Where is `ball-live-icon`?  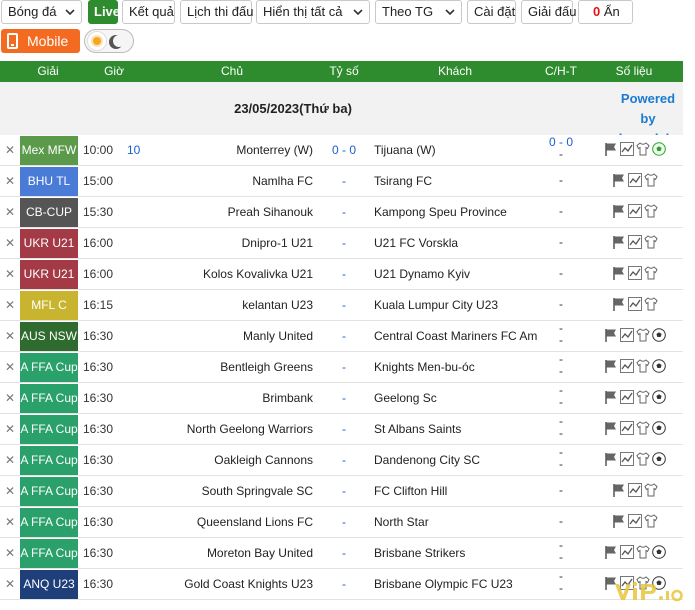
ball-live-icon is located at coordinates (659, 149).